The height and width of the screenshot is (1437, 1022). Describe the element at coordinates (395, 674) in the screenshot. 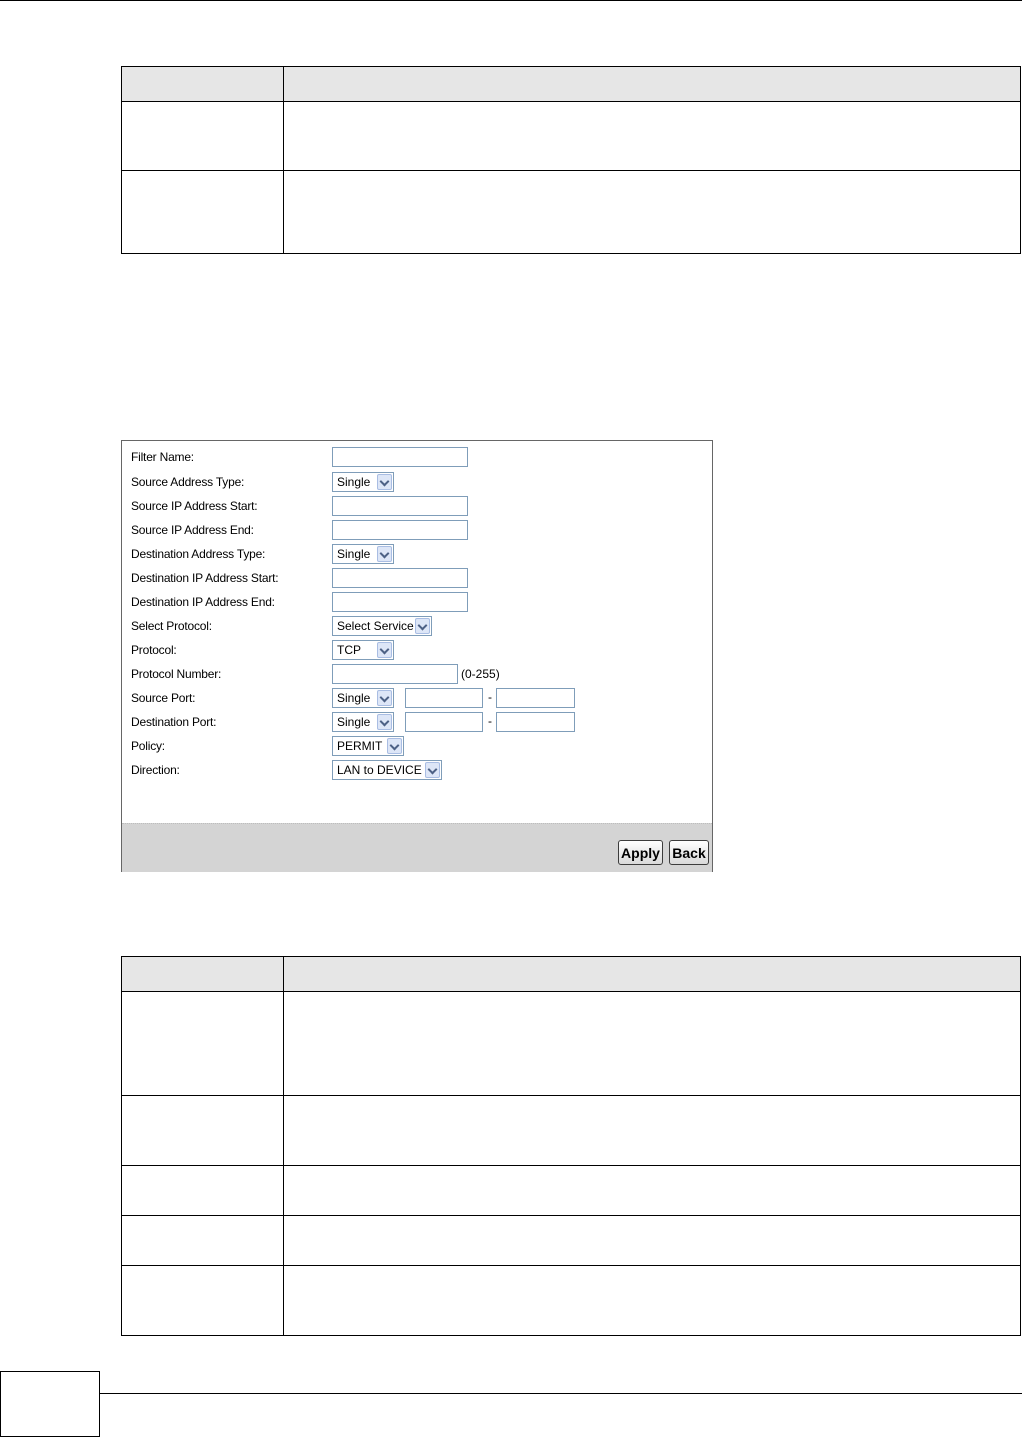

I see `protocol-number-input` at that location.